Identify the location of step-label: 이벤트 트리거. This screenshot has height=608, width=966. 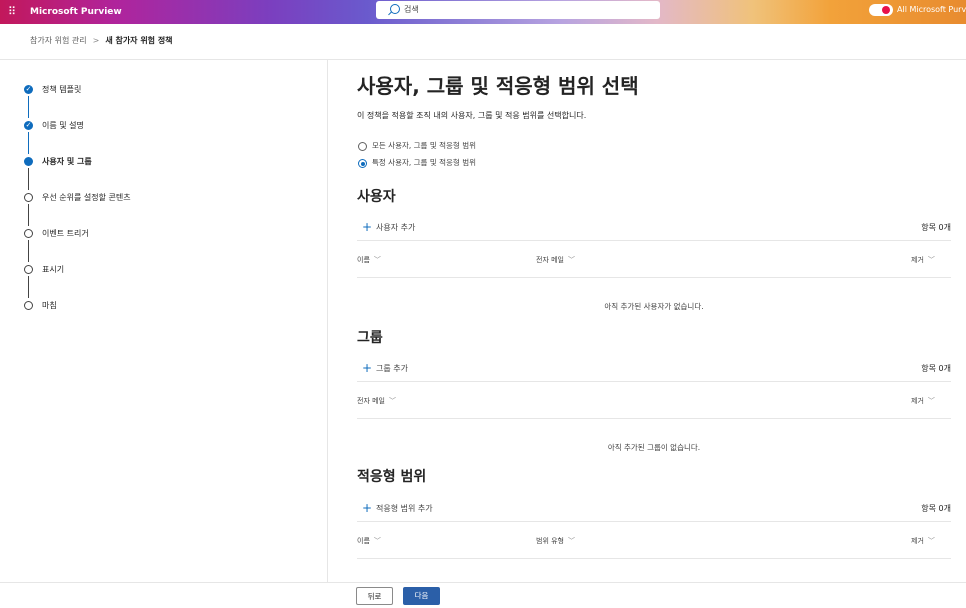
(65, 233).